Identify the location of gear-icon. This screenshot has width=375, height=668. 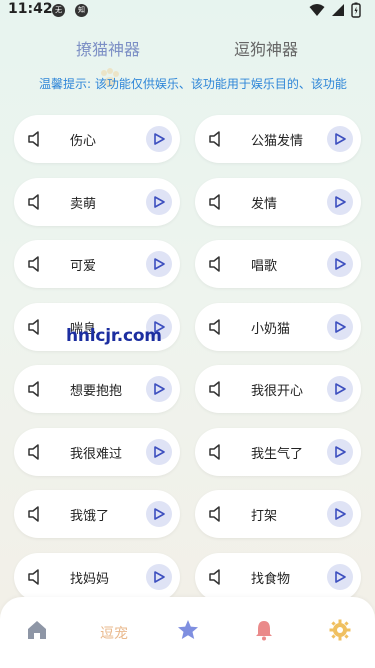
(340, 630).